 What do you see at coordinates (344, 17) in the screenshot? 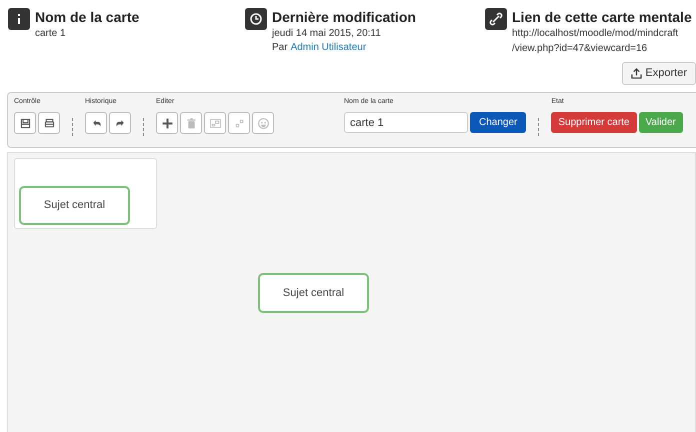
I see `section-title: Dernière modification` at bounding box center [344, 17].